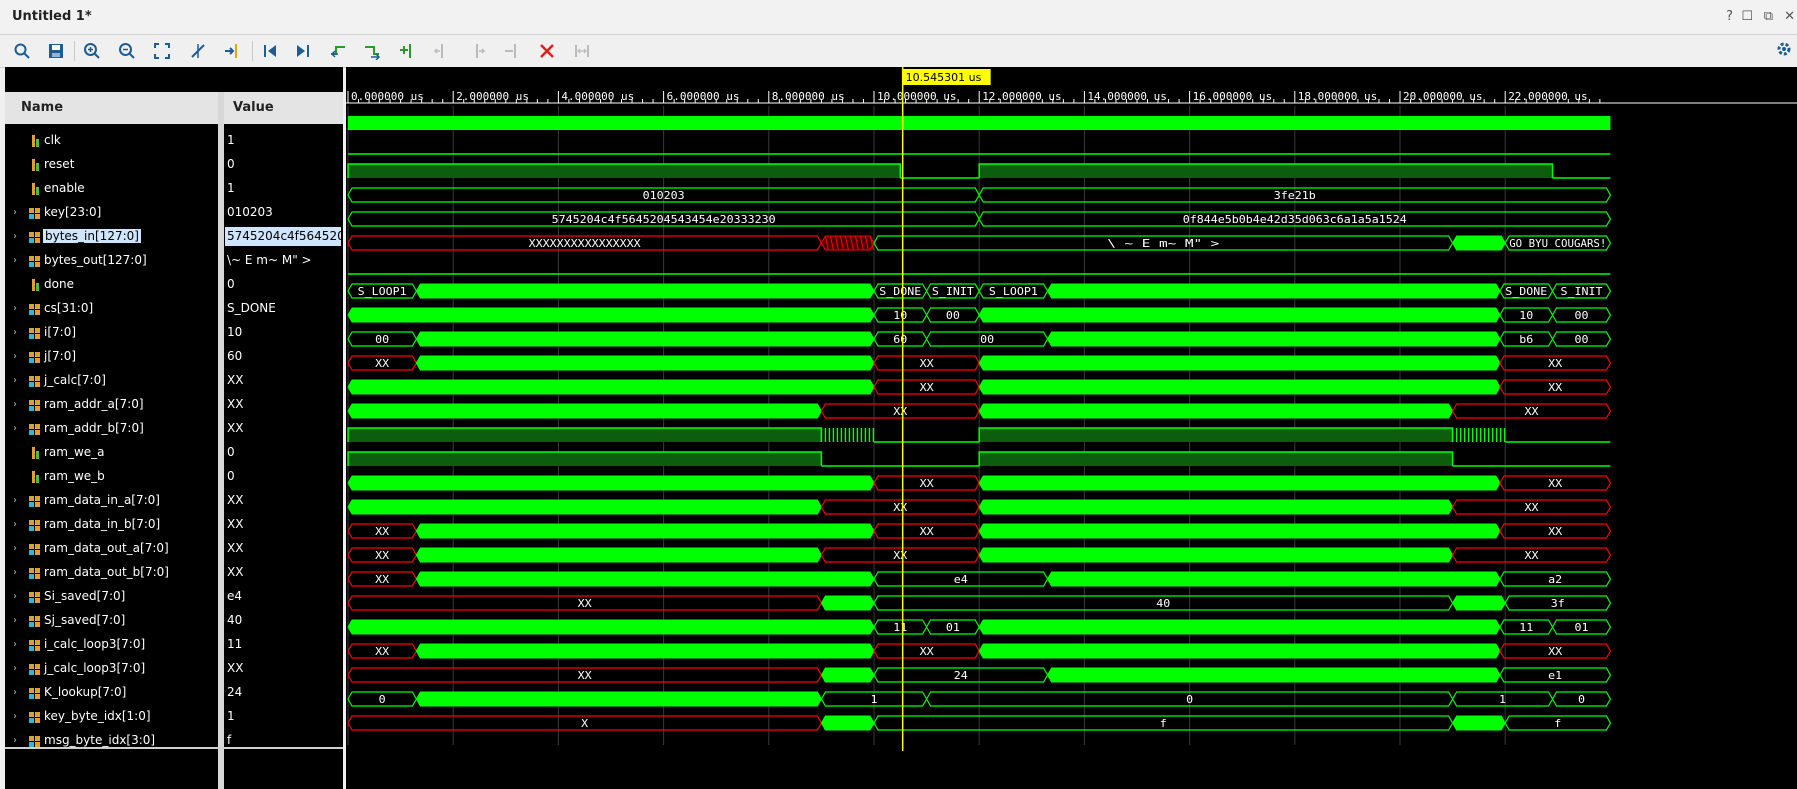  I want to click on signal-row: › key[23:0] 010203, so click(174, 213).